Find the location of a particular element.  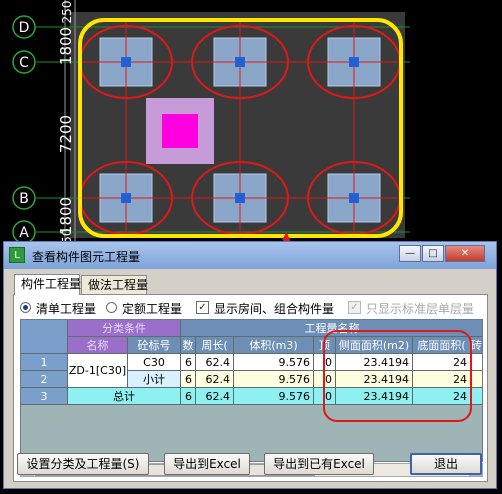

exit-button: 退出 is located at coordinates (446, 464).